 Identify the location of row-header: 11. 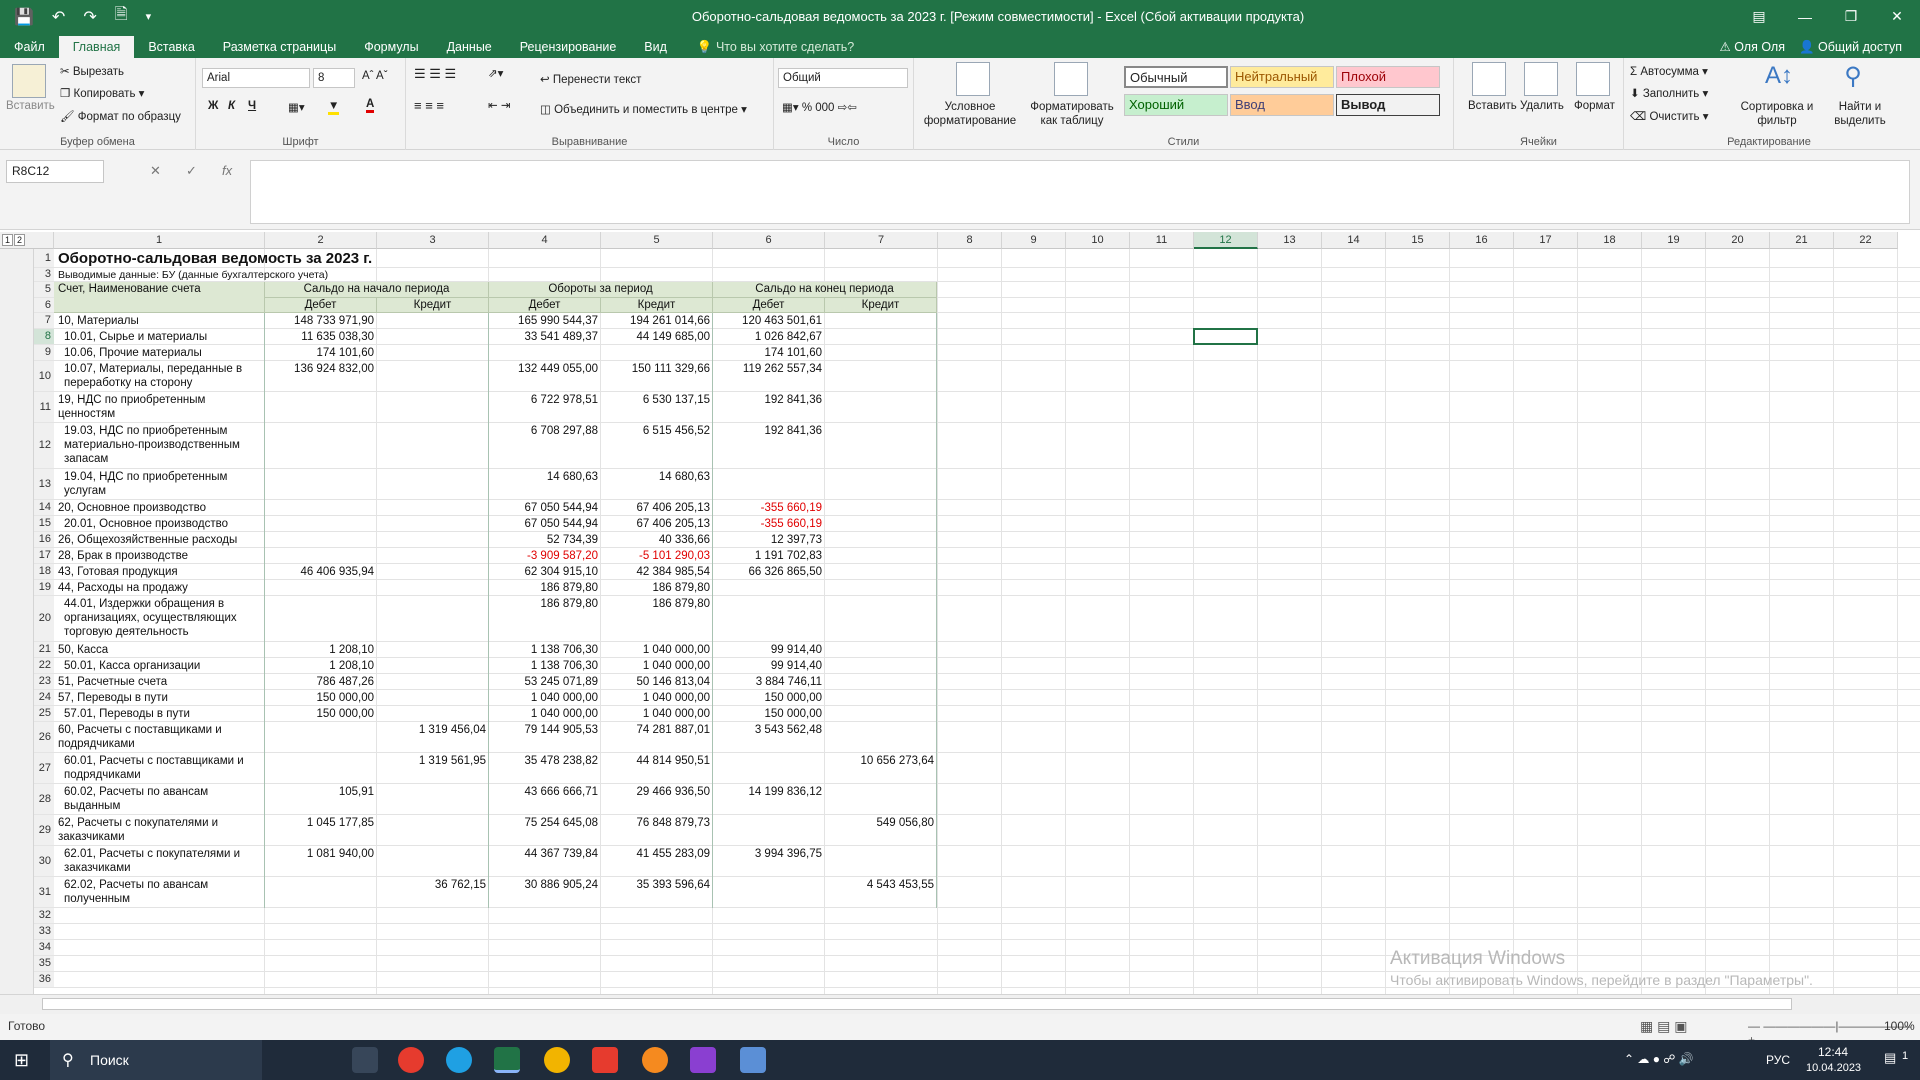
(44, 407).